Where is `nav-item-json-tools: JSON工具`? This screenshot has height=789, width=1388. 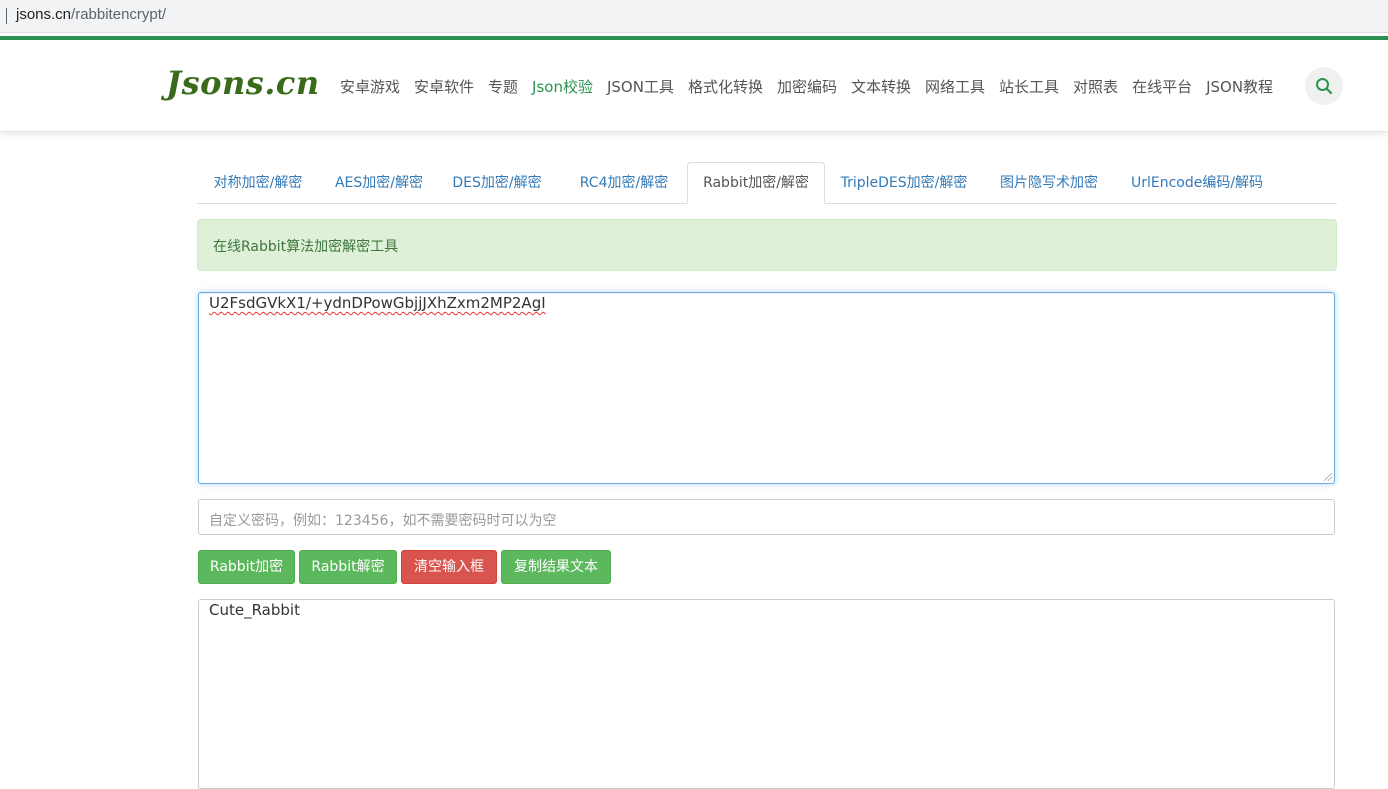 nav-item-json-tools: JSON工具 is located at coordinates (640, 86).